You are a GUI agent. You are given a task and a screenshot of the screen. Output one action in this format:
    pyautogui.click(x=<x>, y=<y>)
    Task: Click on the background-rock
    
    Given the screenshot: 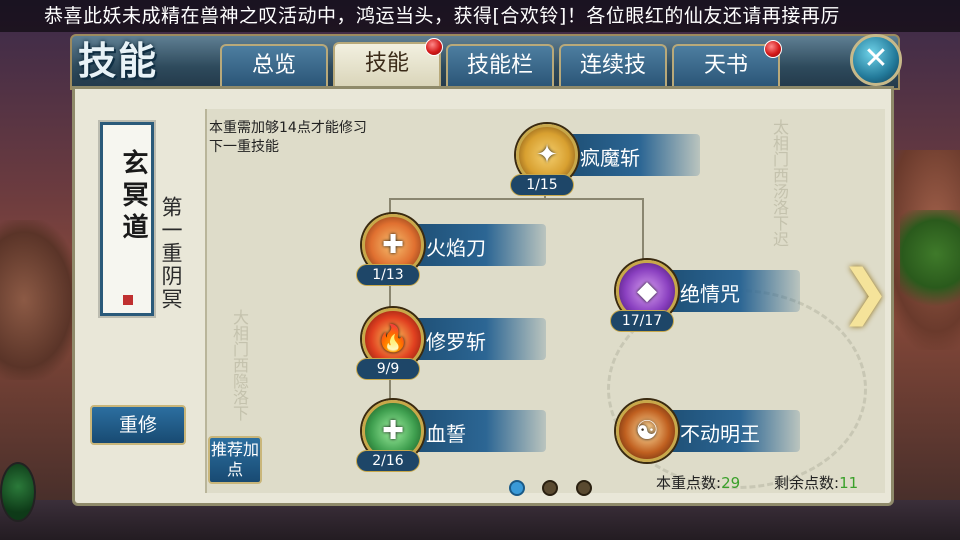 What is the action you would take?
    pyautogui.click(x=40, y=300)
    